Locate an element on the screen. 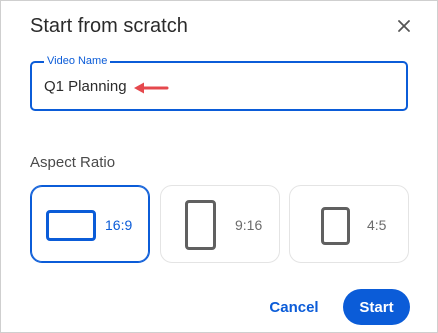 Image resolution: width=438 pixels, height=333 pixels. video-name-label: Video Name is located at coordinates (77, 61).